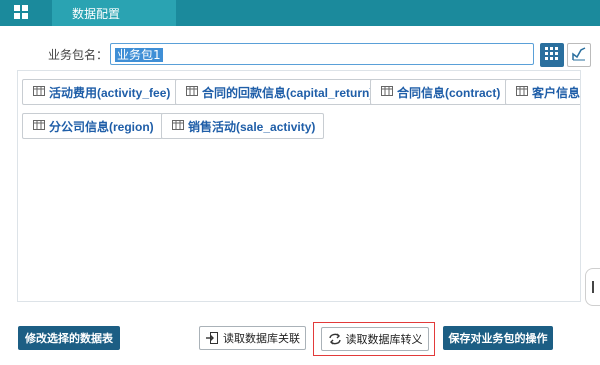  What do you see at coordinates (78, 55) in the screenshot?
I see `package-name-label: 业务包名：` at bounding box center [78, 55].